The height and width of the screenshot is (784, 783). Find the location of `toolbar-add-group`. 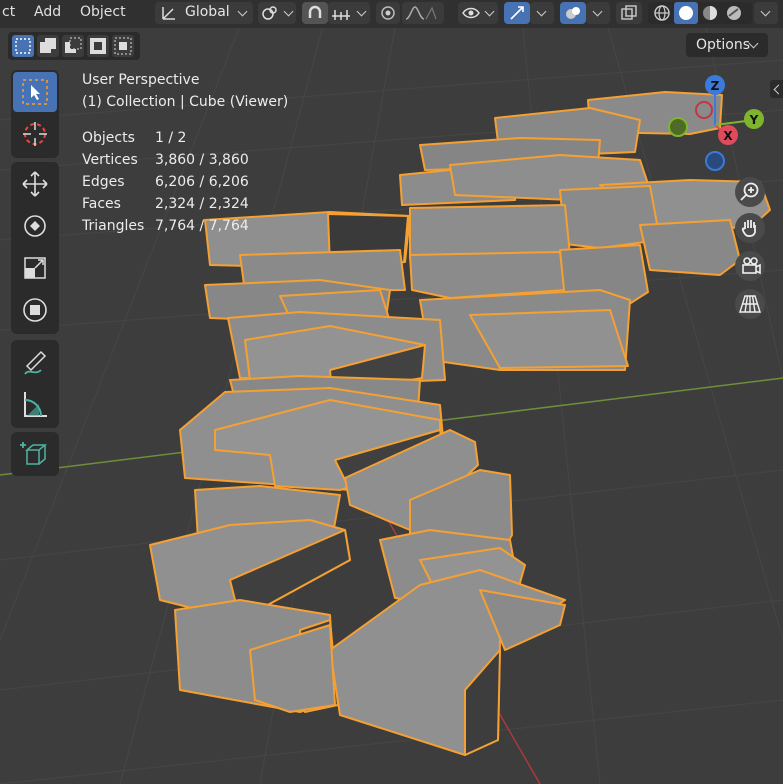

toolbar-add-group is located at coordinates (35, 454).